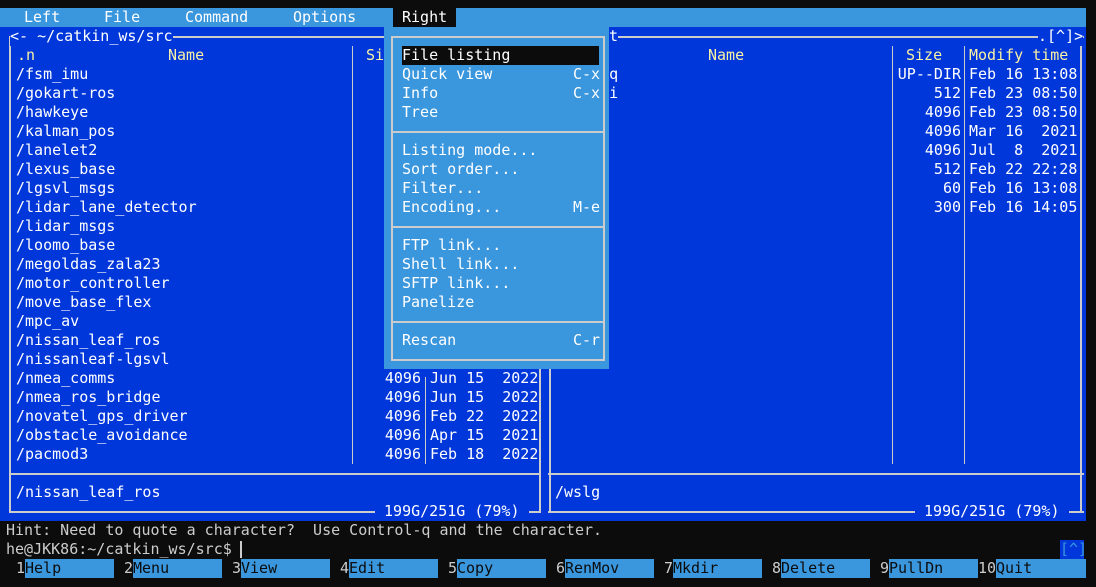  What do you see at coordinates (815, 169) in the screenshot?
I see `table-row: 512 Feb 22 22:28` at bounding box center [815, 169].